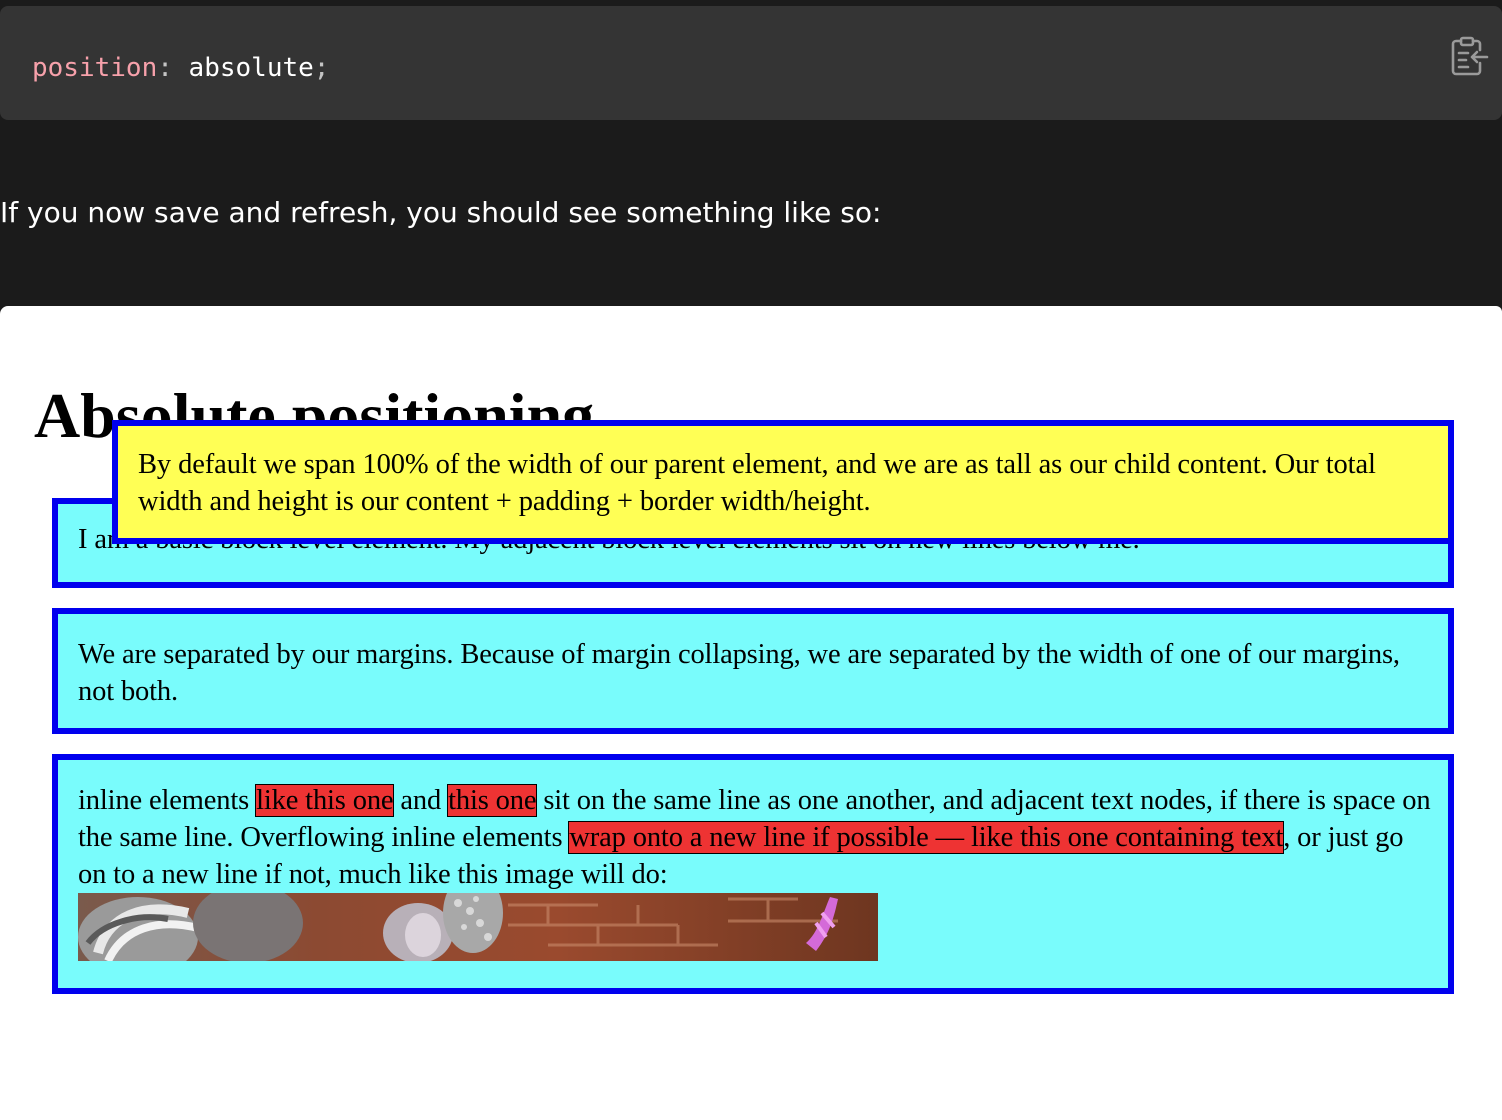 The height and width of the screenshot is (1120, 1502). Describe the element at coordinates (95, 68) in the screenshot. I see `css-property: position` at that location.